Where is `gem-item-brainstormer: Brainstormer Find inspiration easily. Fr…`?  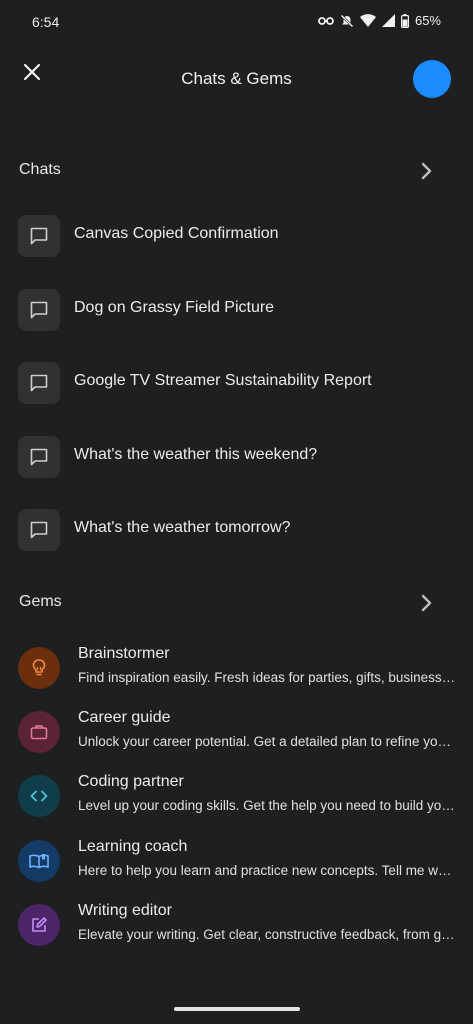 gem-item-brainstormer: Brainstormer Find inspiration easily. Fr… is located at coordinates (236, 668).